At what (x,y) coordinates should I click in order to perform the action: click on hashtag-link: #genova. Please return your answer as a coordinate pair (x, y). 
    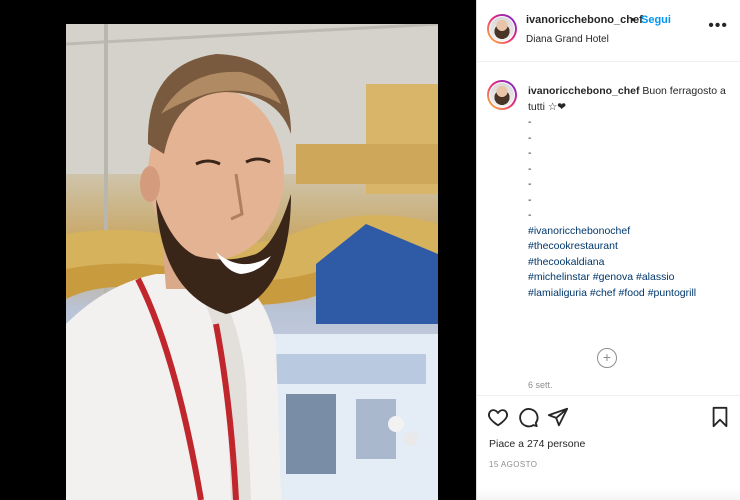
    Looking at the image, I should click on (613, 277).